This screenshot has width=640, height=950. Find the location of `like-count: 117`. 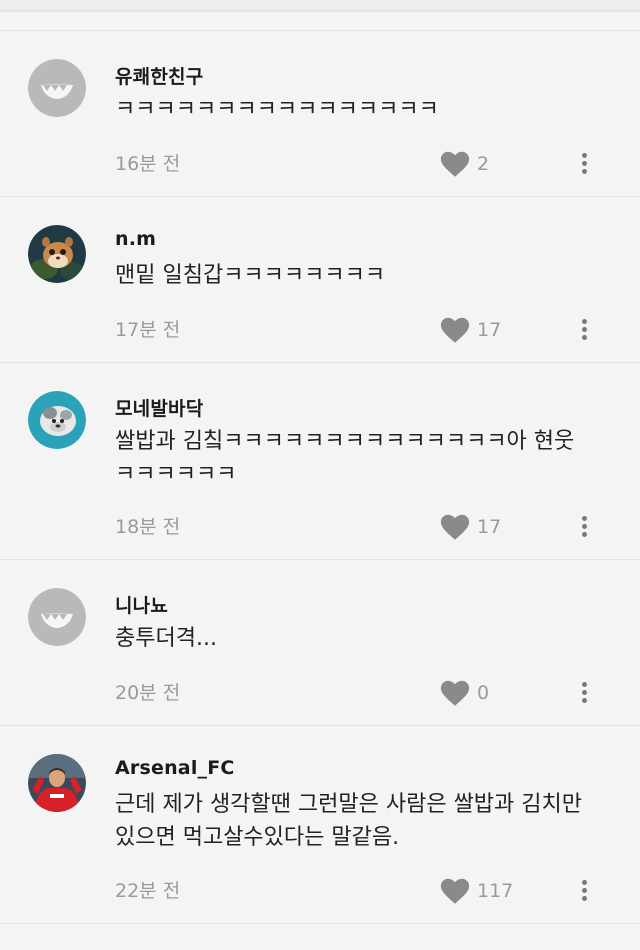

like-count: 117 is located at coordinates (495, 891).